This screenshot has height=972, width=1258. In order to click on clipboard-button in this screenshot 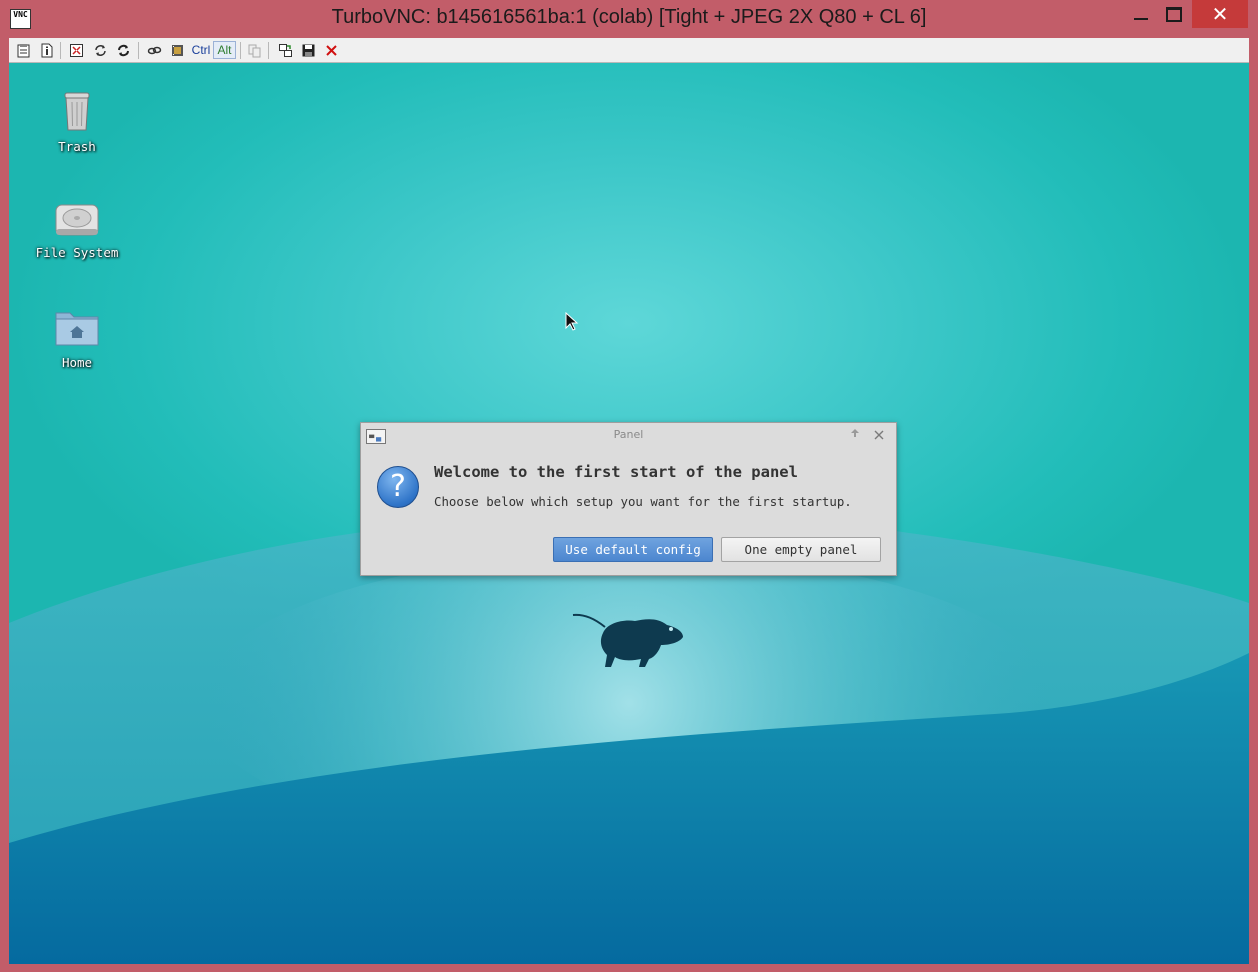, I will do `click(254, 50)`.